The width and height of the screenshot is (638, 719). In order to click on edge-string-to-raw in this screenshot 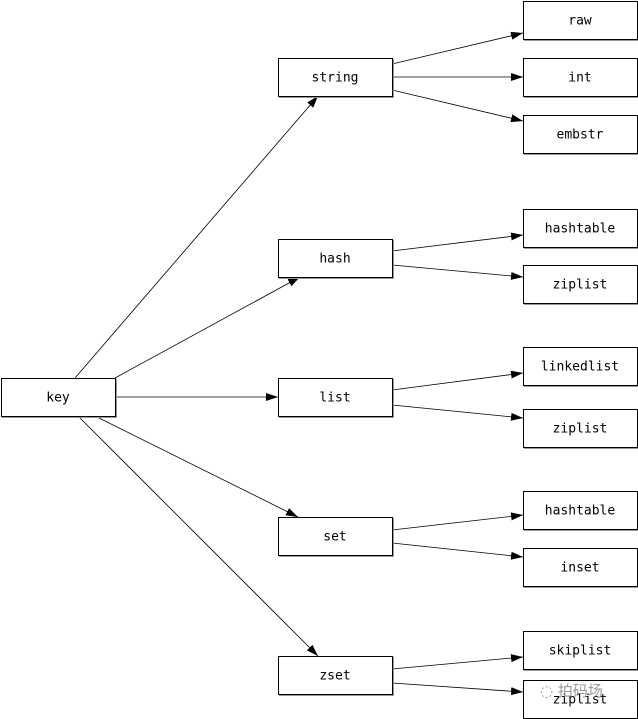, I will do `click(457, 48)`.